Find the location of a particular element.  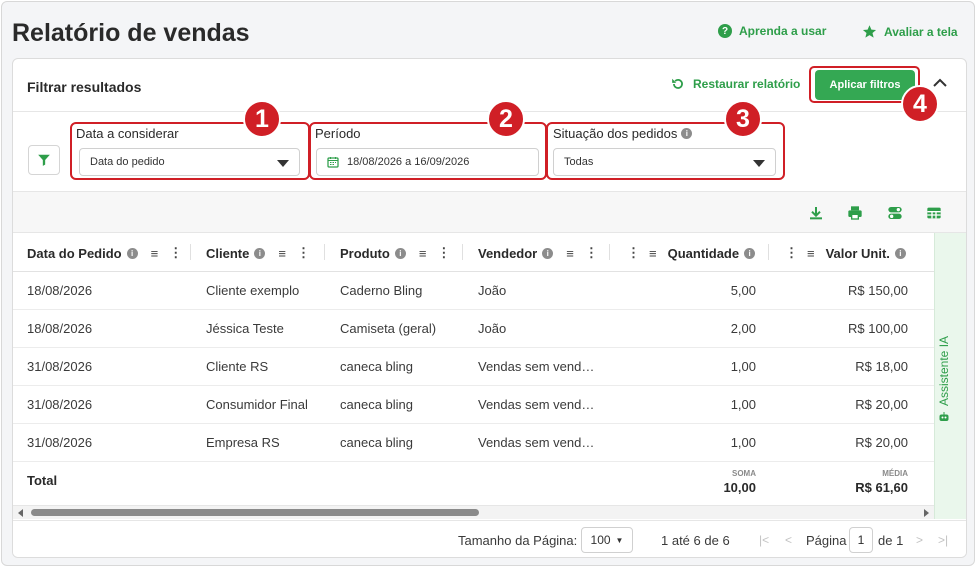

col-header-label: Cliente is located at coordinates (228, 253).